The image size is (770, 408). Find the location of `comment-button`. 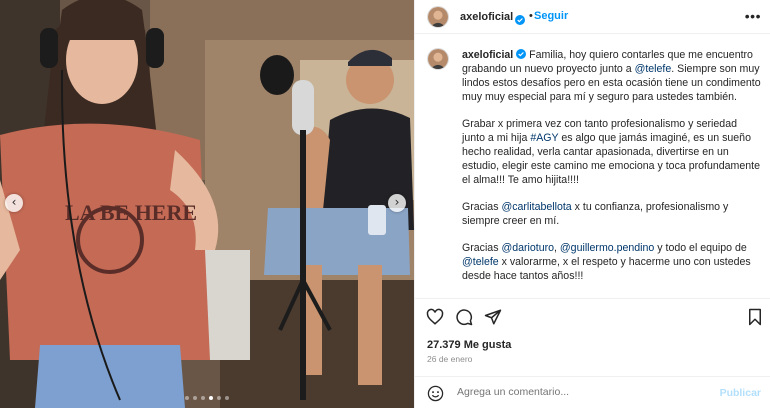

comment-button is located at coordinates (464, 317).